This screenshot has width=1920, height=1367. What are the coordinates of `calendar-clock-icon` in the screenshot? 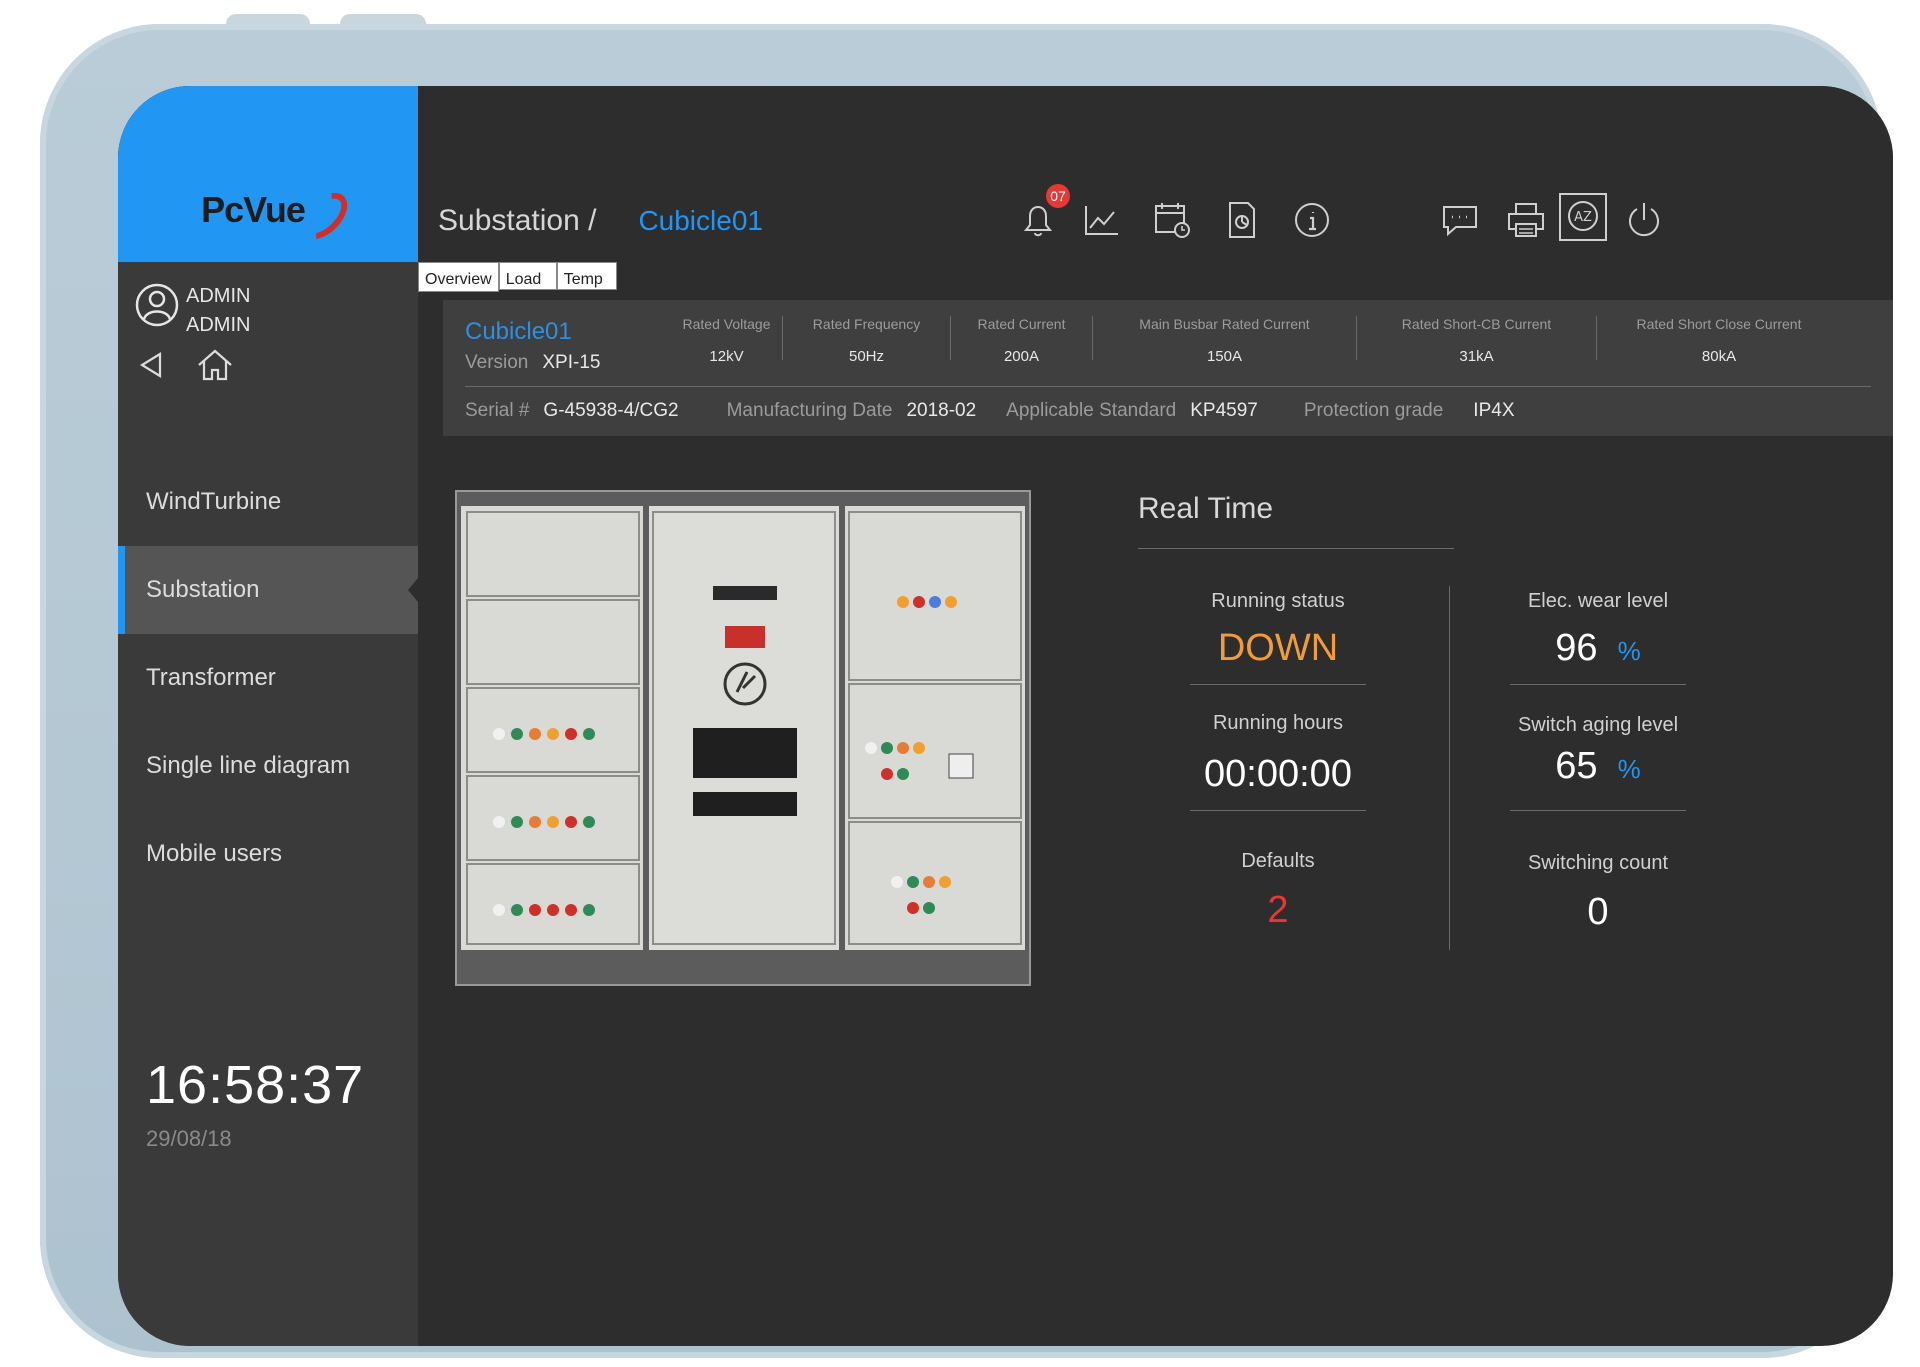 It's located at (1172, 220).